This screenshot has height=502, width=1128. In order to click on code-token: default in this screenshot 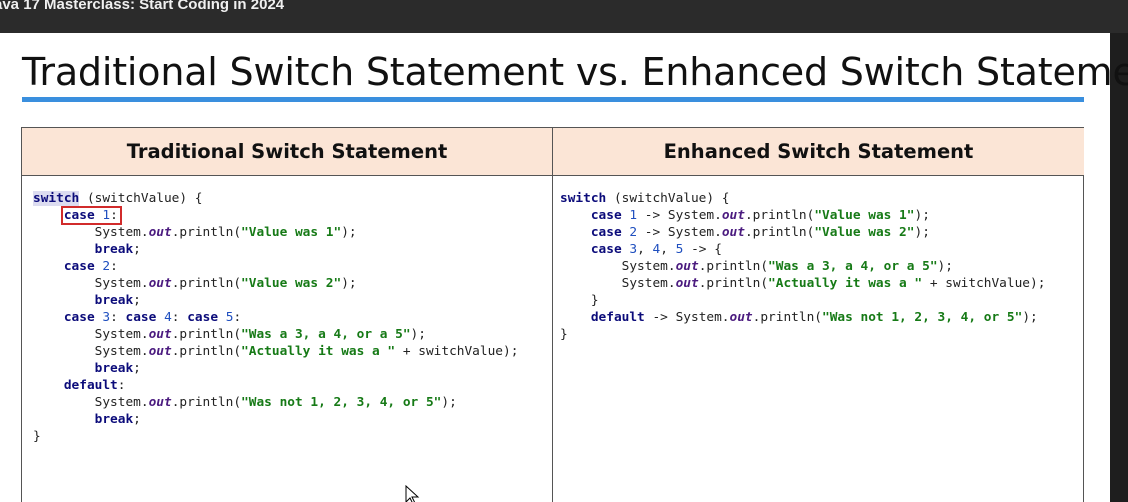, I will do `click(90, 385)`.